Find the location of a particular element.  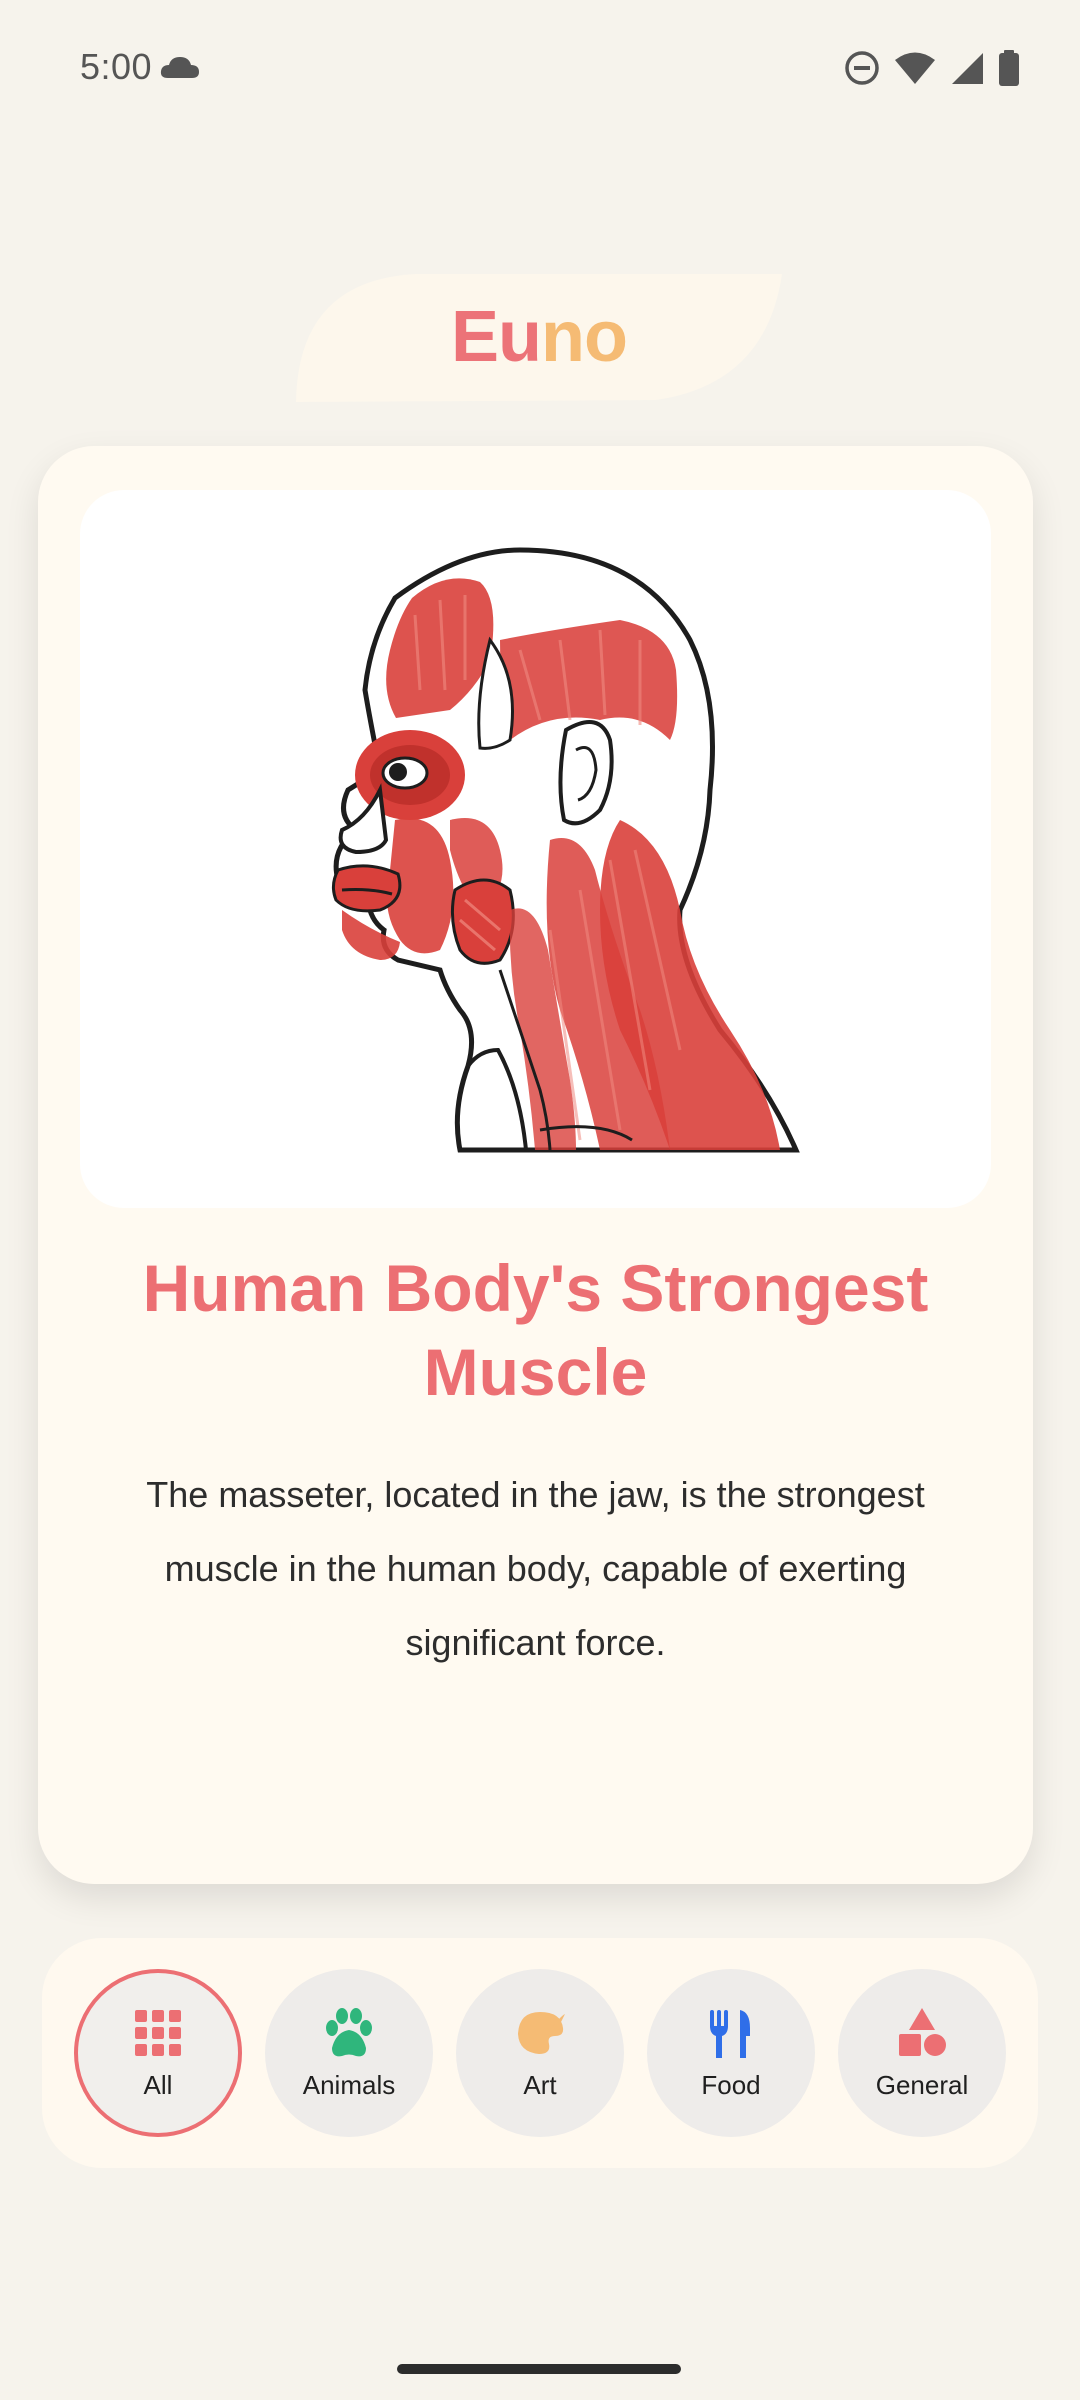

category-general-button: General is located at coordinates (922, 2053).